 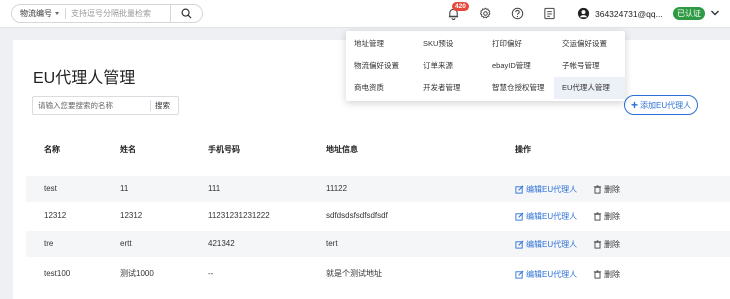 What do you see at coordinates (128, 149) in the screenshot?
I see `column-header-person: 姓名` at bounding box center [128, 149].